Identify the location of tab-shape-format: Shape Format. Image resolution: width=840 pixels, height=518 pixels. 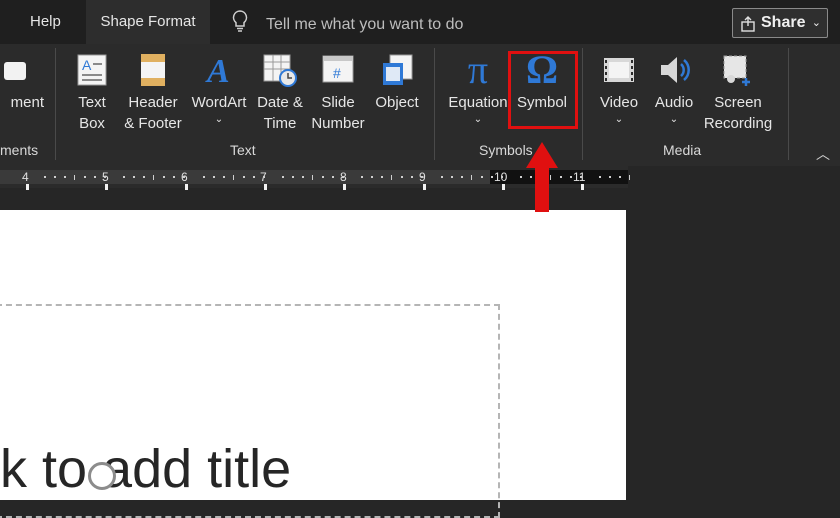
(148, 22).